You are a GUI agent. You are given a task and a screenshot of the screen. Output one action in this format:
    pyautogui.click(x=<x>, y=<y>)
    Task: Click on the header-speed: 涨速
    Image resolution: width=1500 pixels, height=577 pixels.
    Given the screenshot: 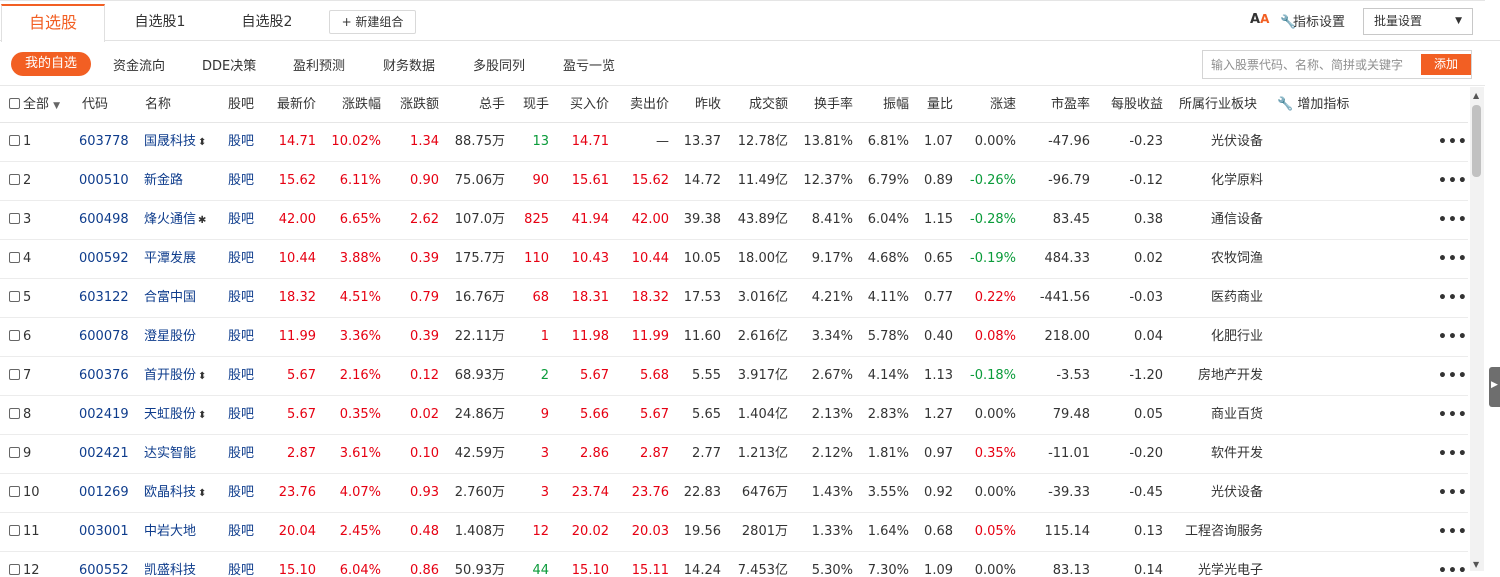 What is the action you would take?
    pyautogui.click(x=993, y=104)
    